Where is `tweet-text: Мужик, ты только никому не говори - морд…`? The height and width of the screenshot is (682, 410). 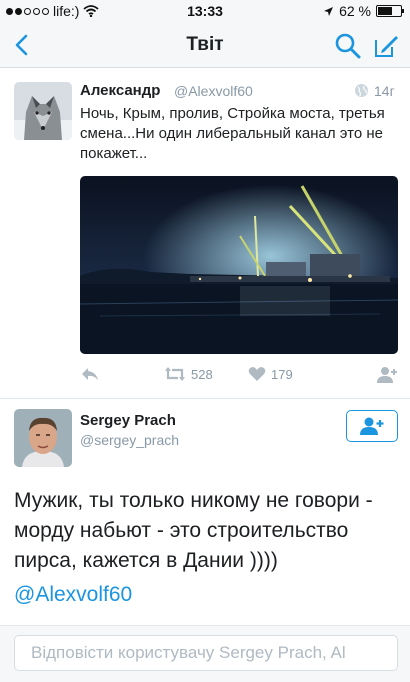
tweet-text: Мужик, ты только никому не говори - морд… is located at coordinates (193, 530).